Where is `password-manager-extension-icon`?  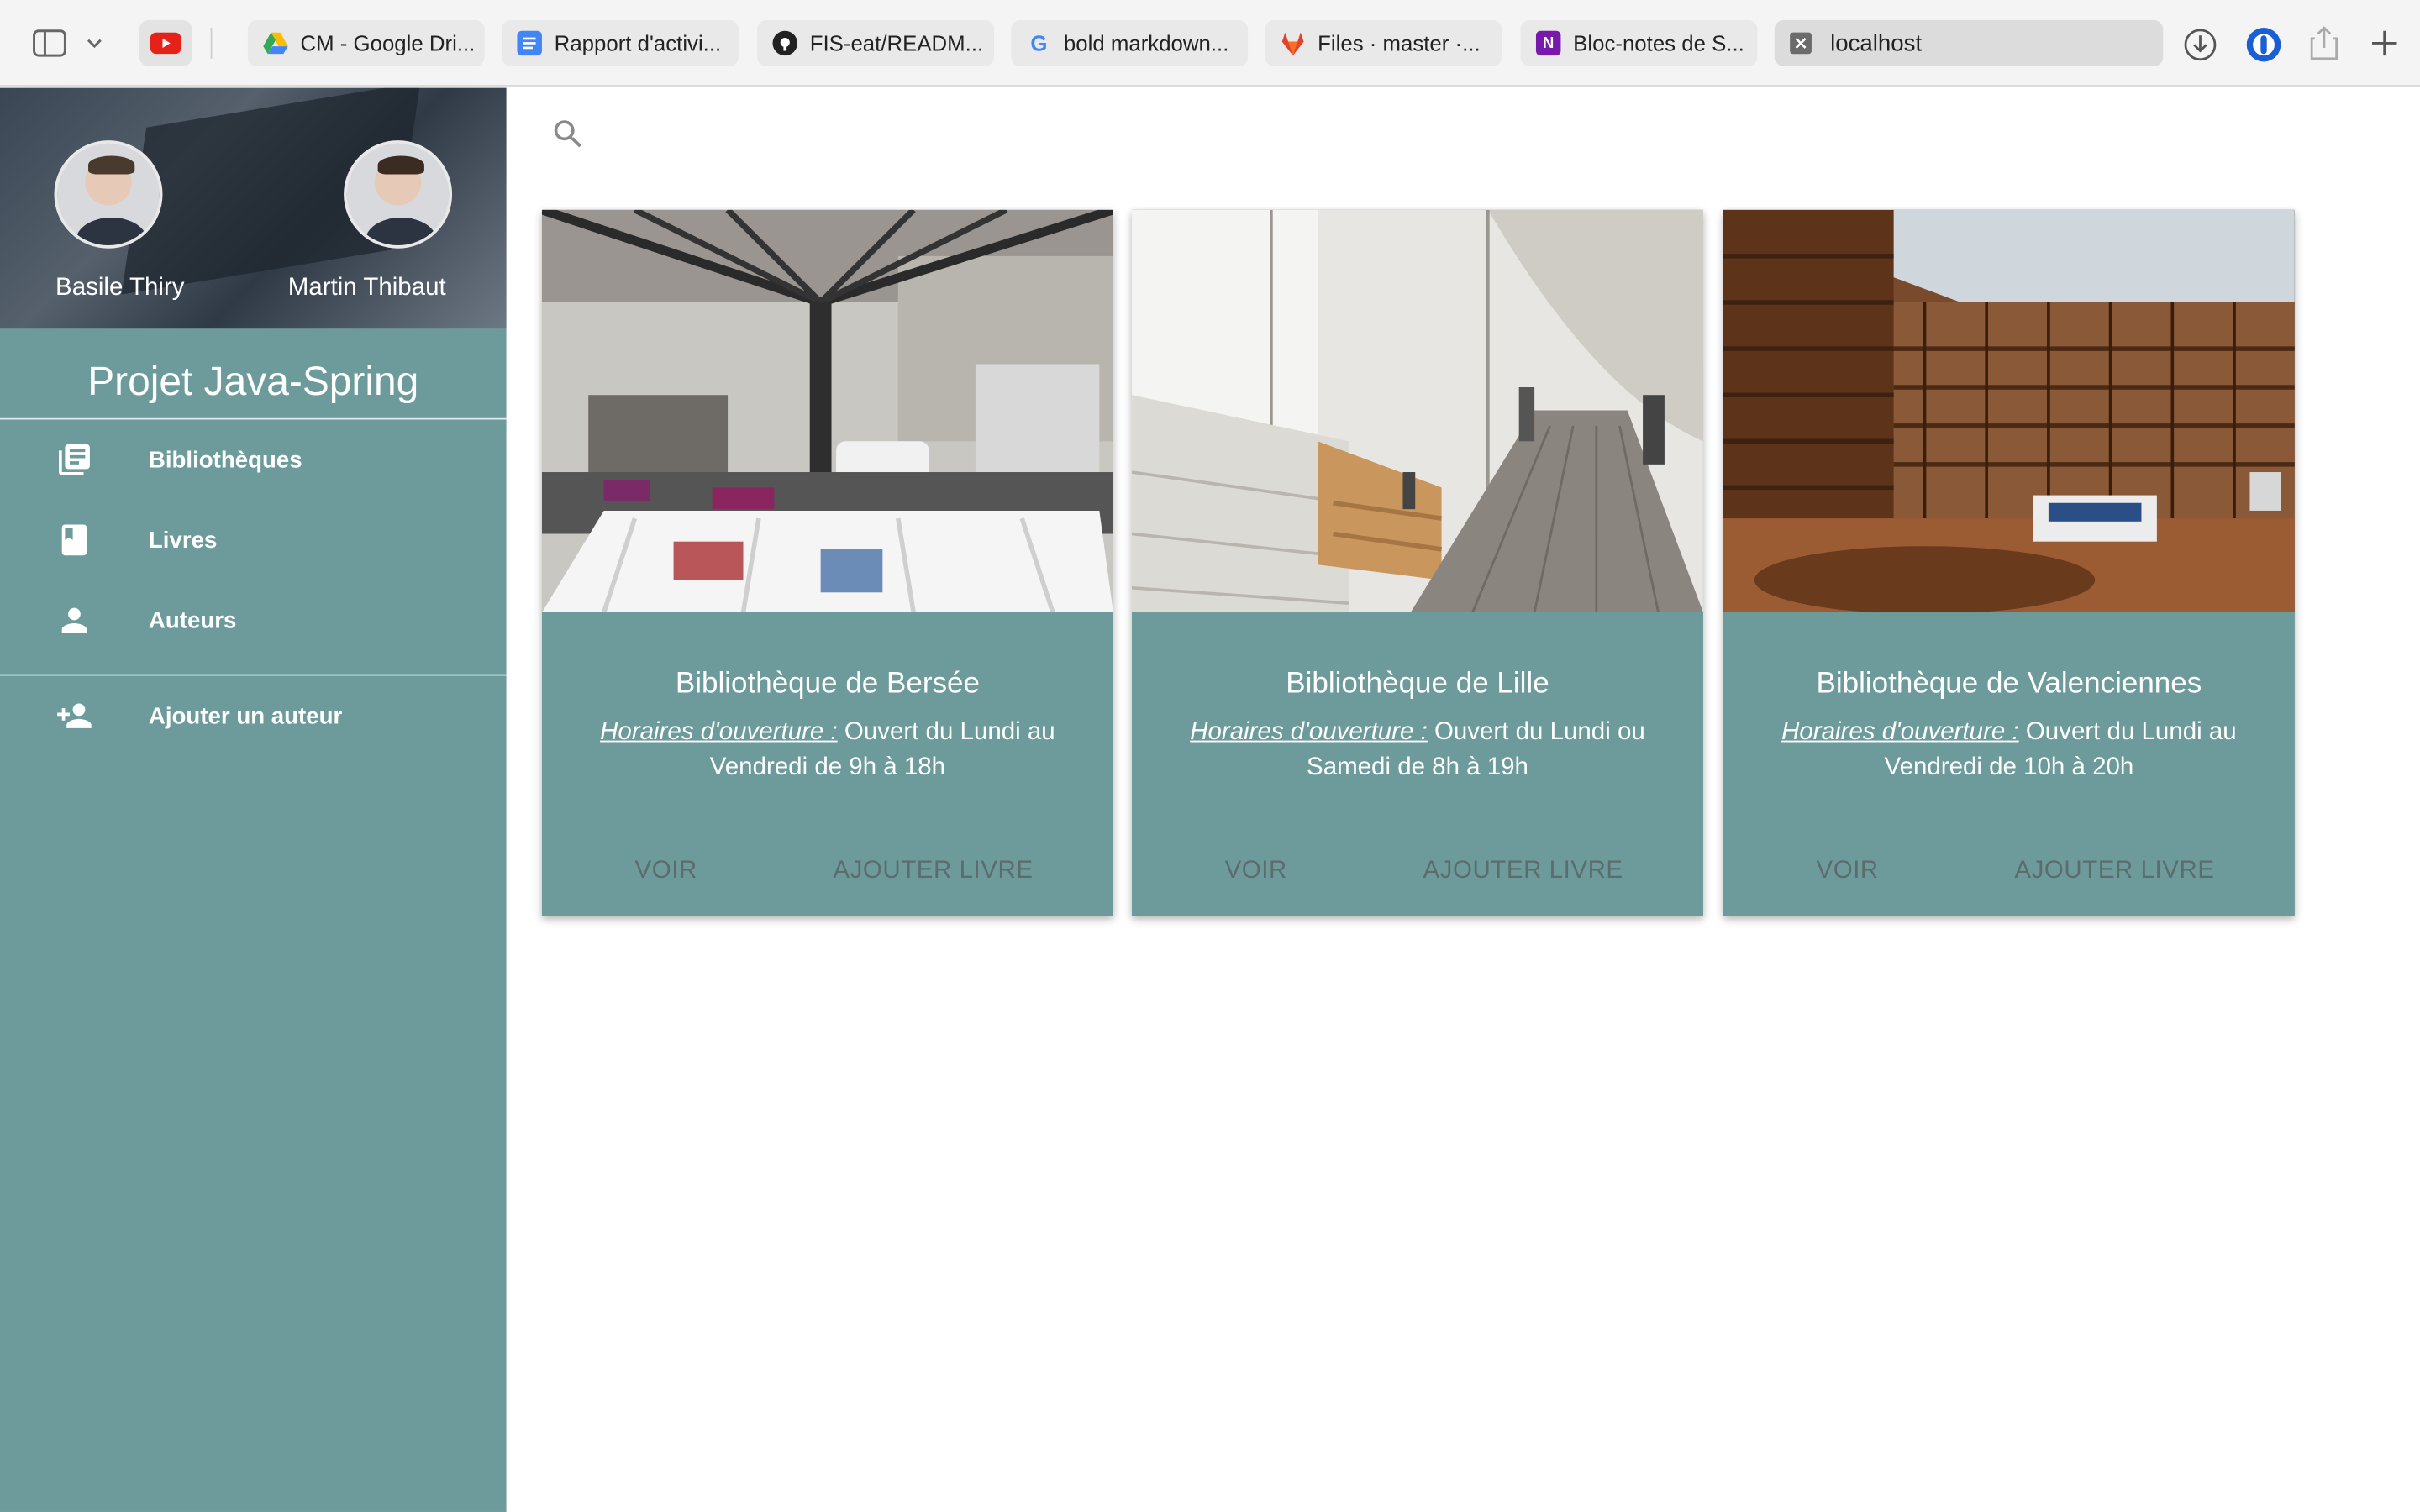 password-manager-extension-icon is located at coordinates (2264, 44).